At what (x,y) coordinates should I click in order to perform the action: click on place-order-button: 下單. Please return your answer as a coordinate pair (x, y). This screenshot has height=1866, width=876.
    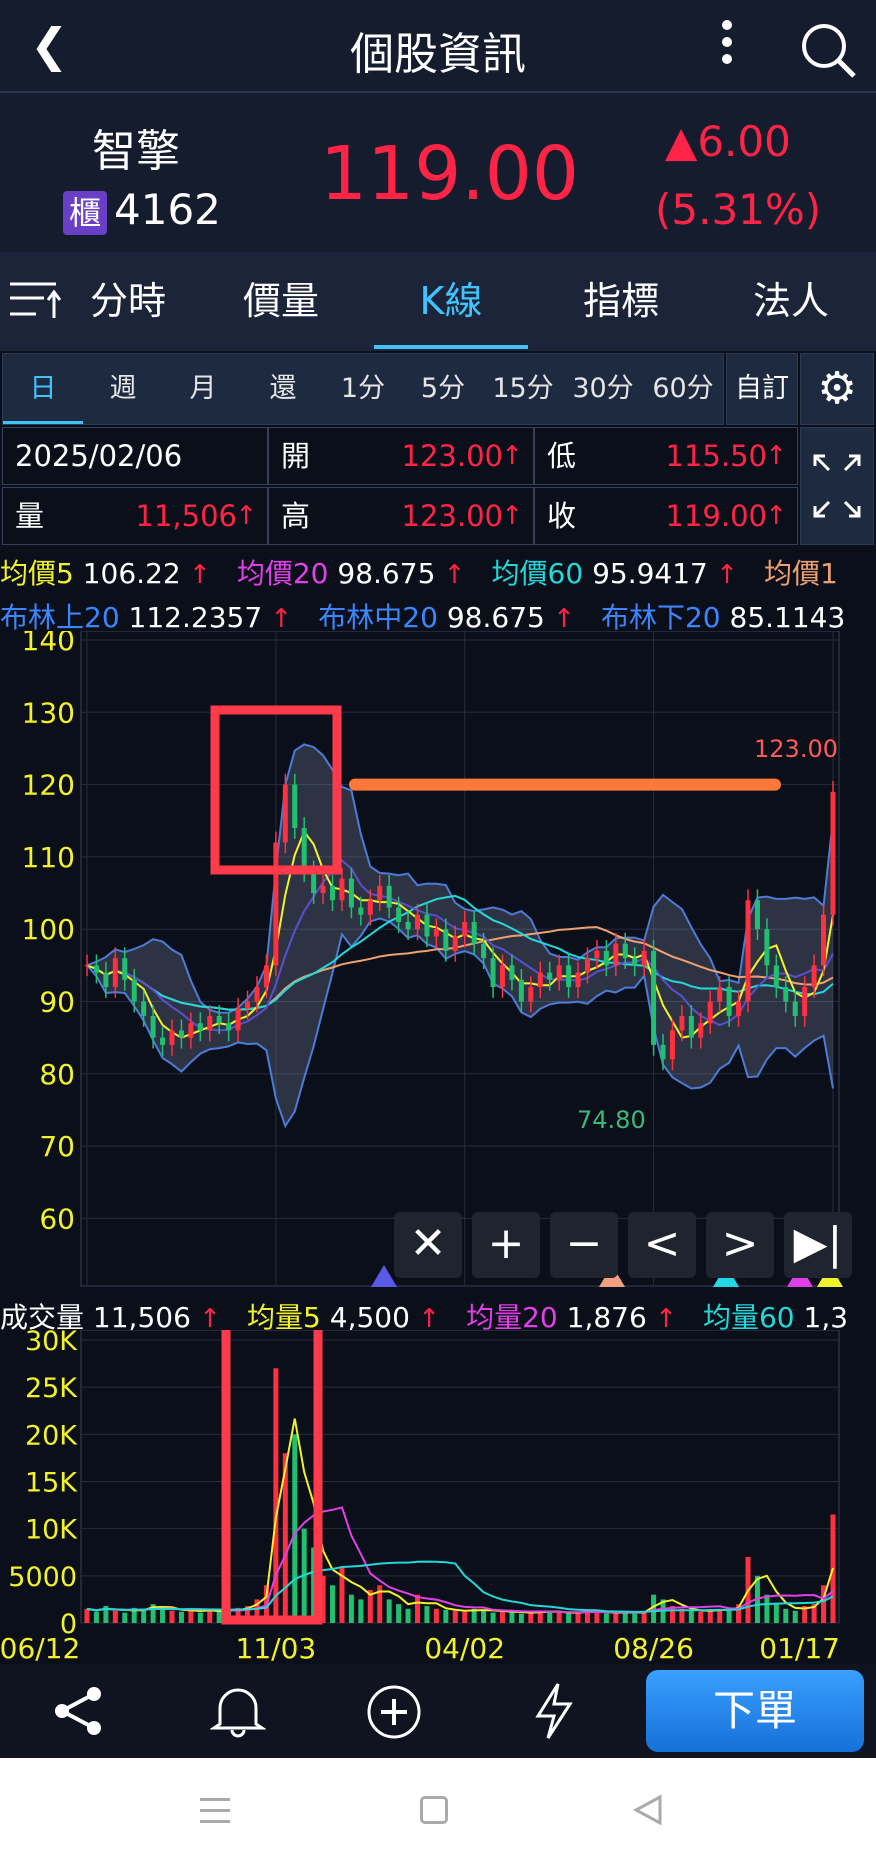
    Looking at the image, I should click on (755, 1711).